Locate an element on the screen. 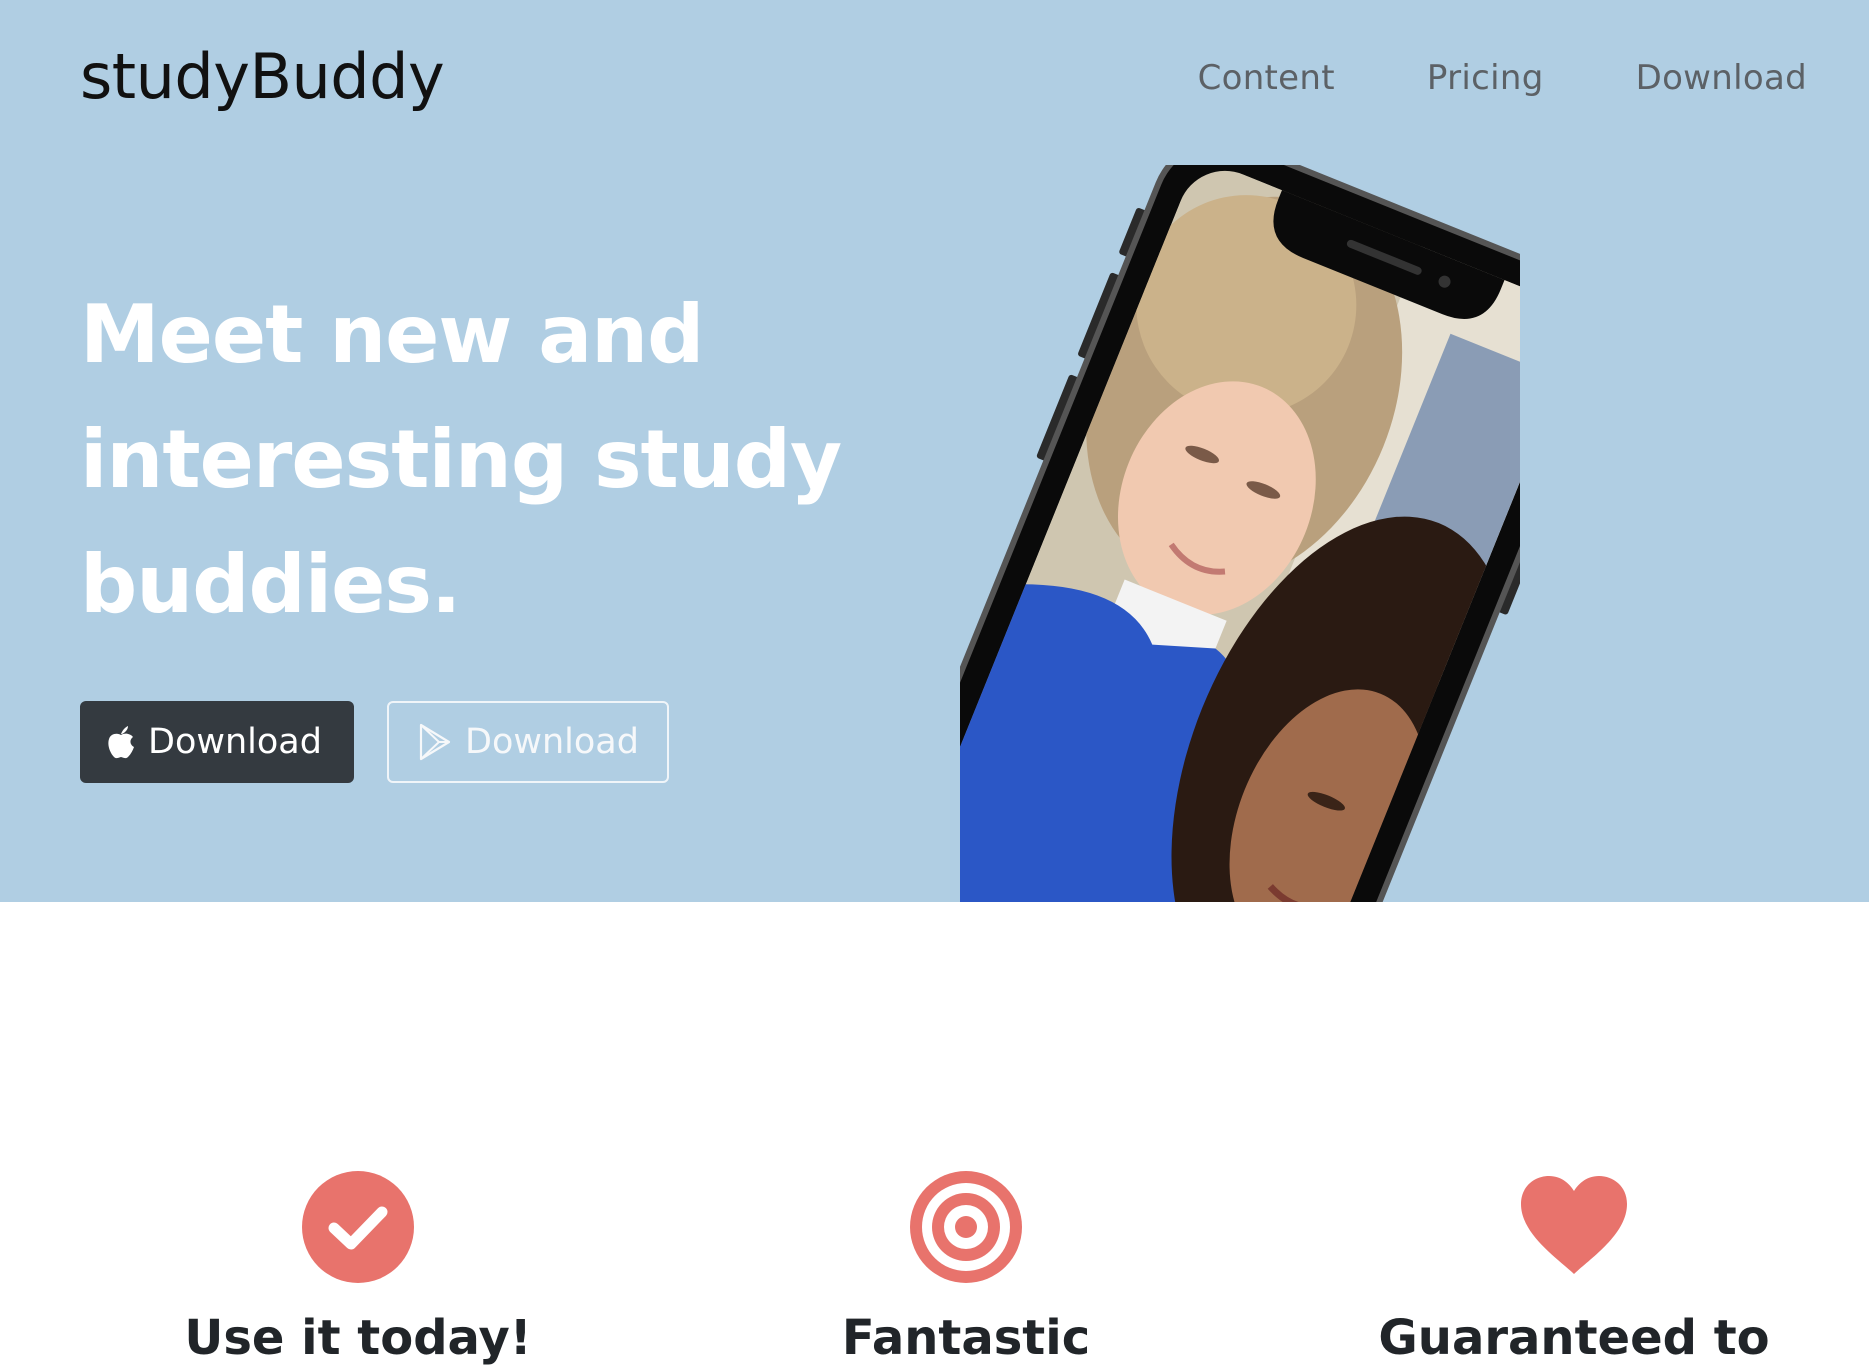 The height and width of the screenshot is (1365, 1869). hero-headline: Meet new and interesting study buddies. is located at coordinates (480, 459).